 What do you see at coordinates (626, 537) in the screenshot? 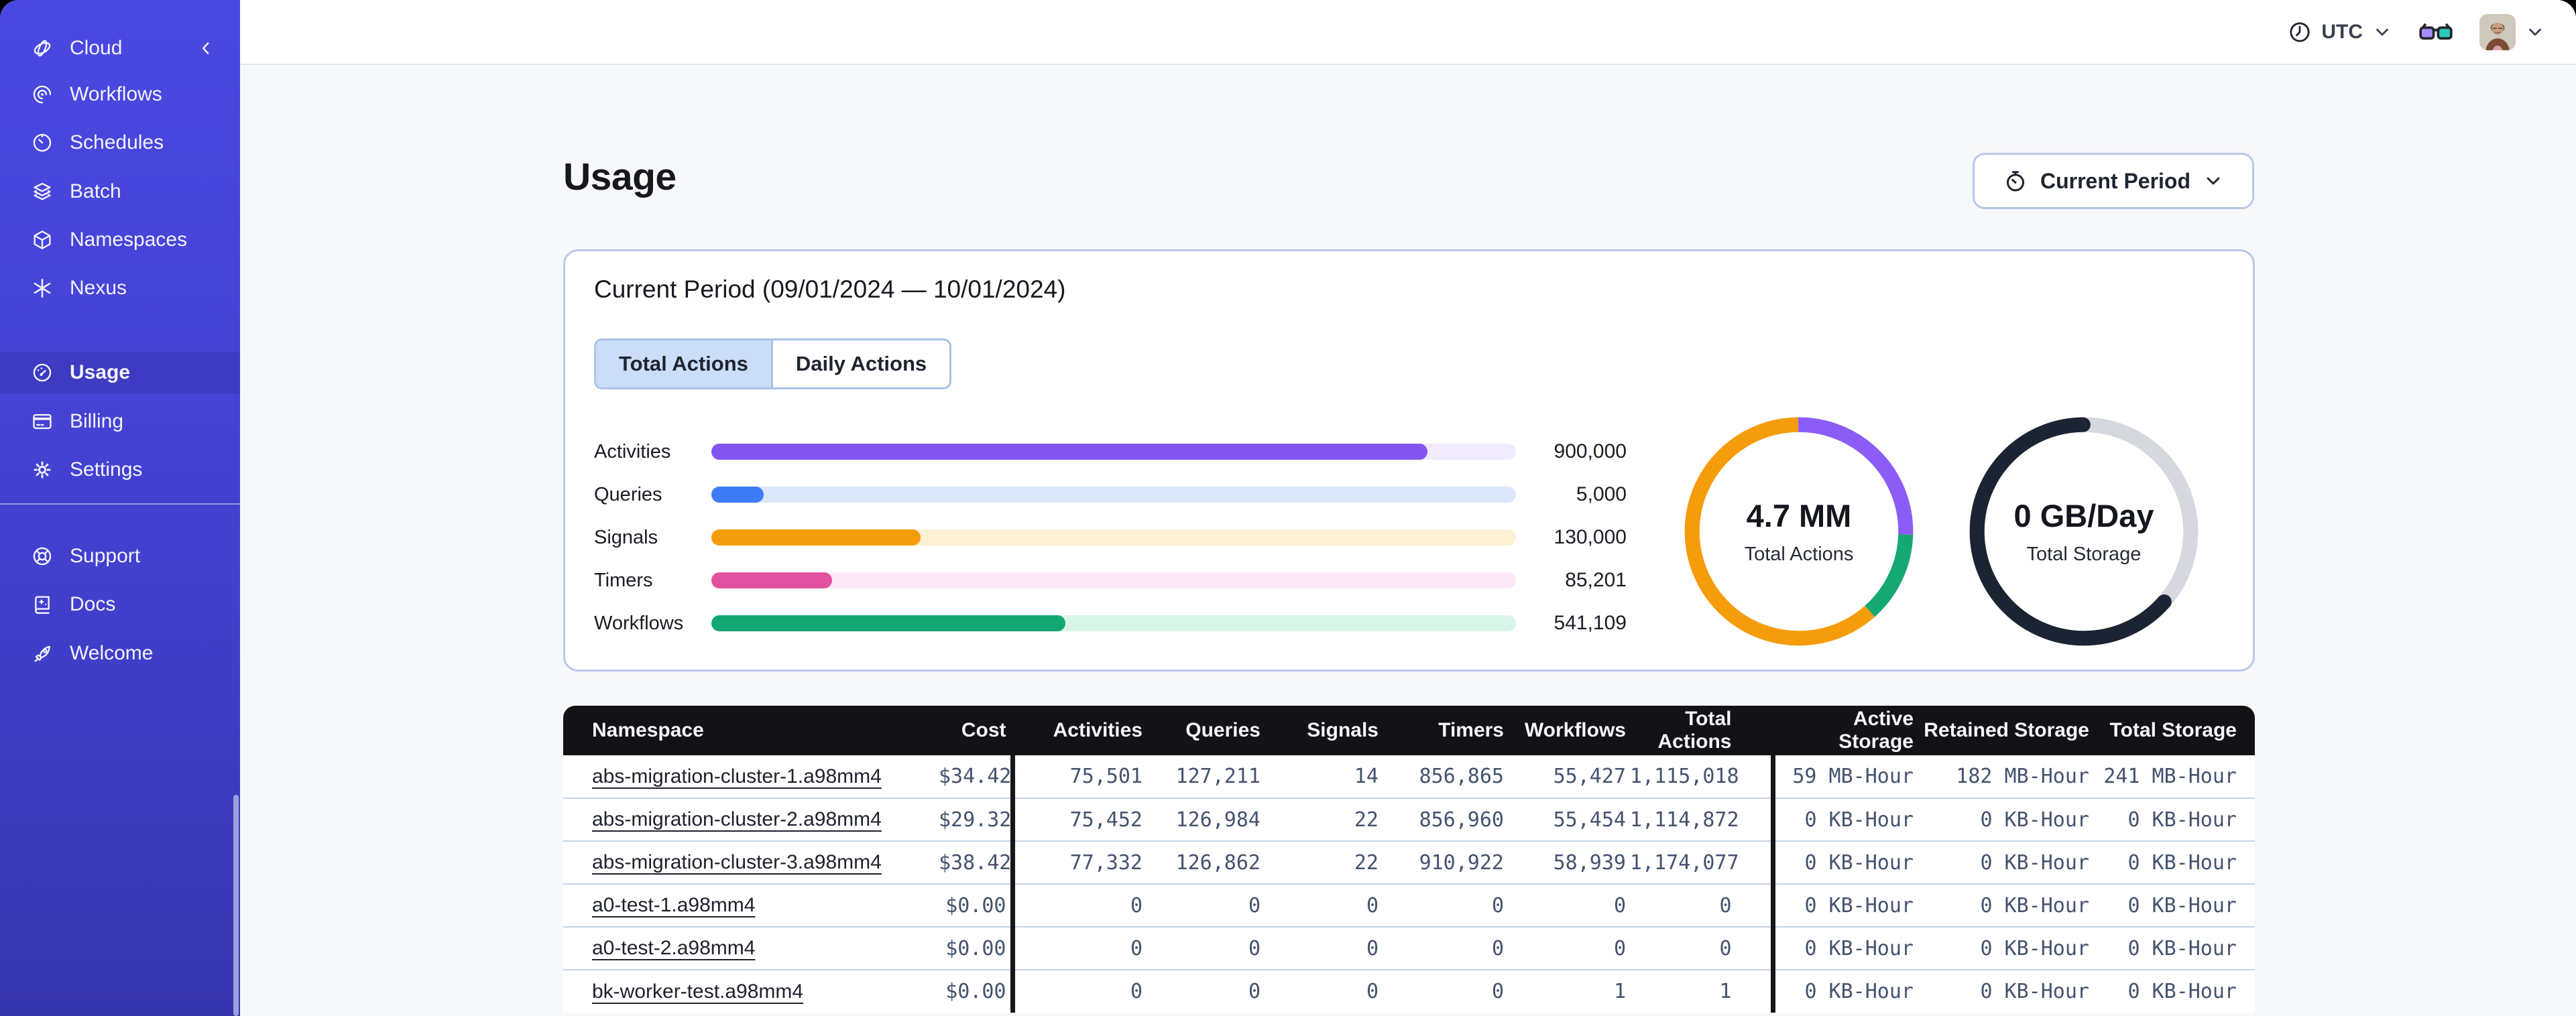
I see `bar-label: Signals` at bounding box center [626, 537].